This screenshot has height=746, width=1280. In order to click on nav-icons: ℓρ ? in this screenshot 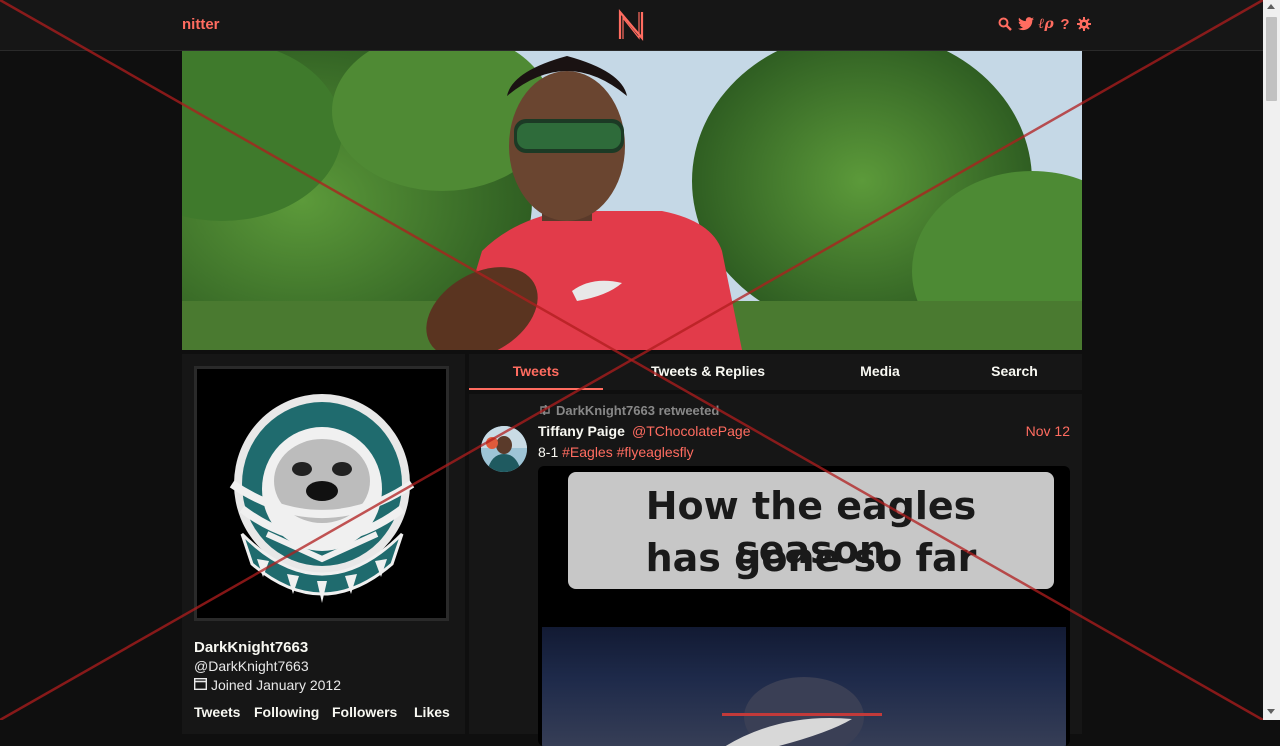, I will do `click(1044, 24)`.